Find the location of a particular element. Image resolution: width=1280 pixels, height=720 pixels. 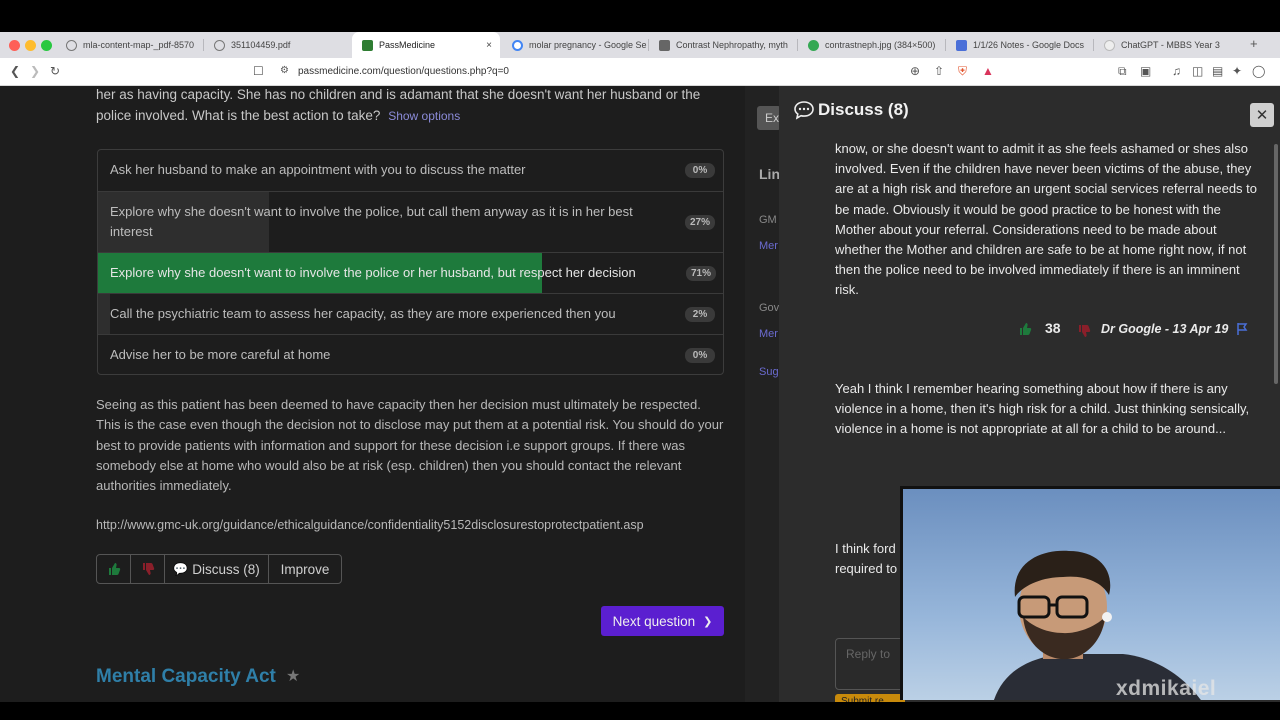

comment-author: Dr Google - 13 Apr 19 is located at coordinates (1165, 329).